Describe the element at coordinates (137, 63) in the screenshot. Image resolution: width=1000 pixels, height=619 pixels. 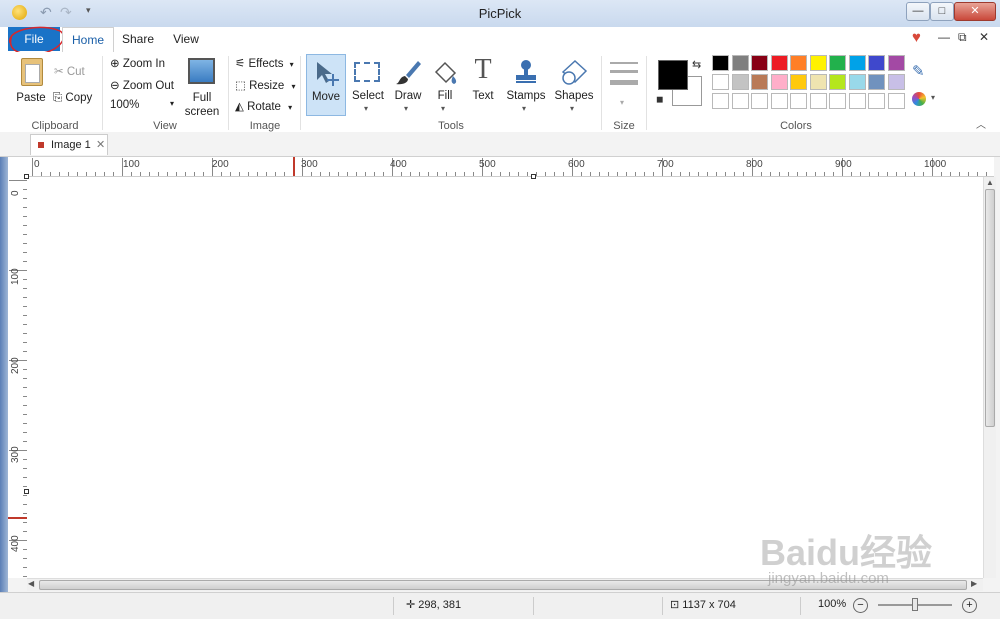
I see `zoom-in-button: ⊕ Zoom In` at that location.